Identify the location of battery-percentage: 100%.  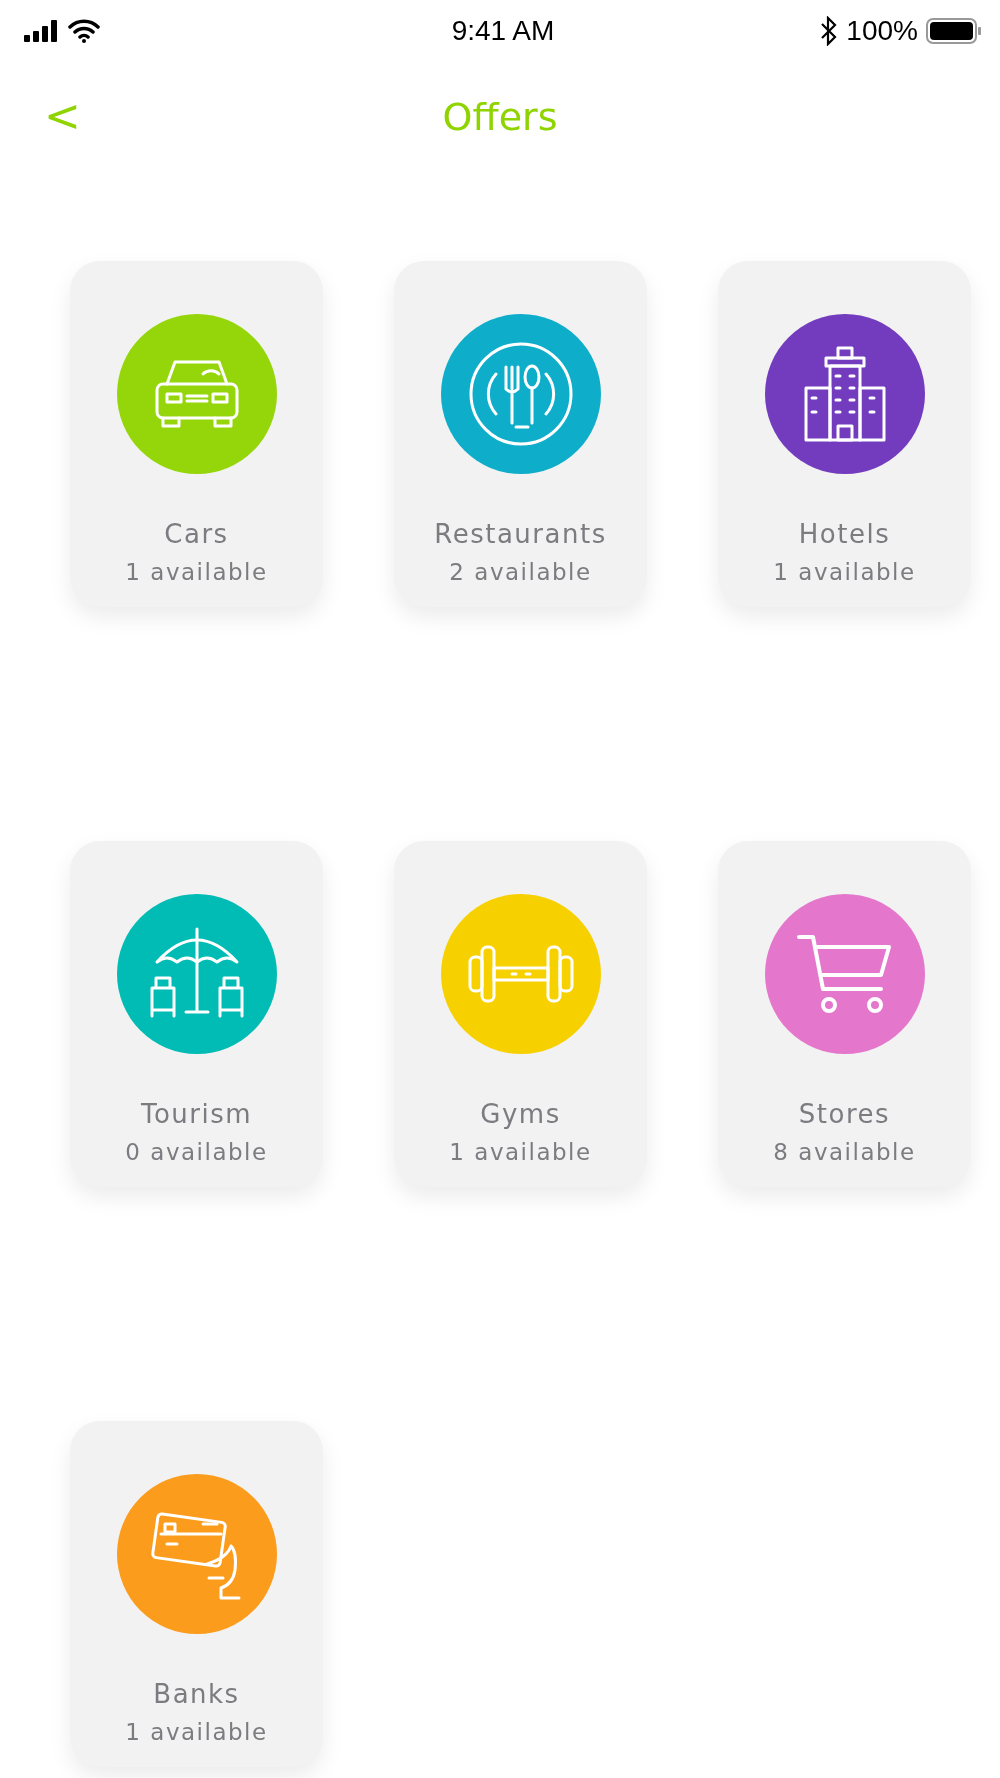
(882, 31).